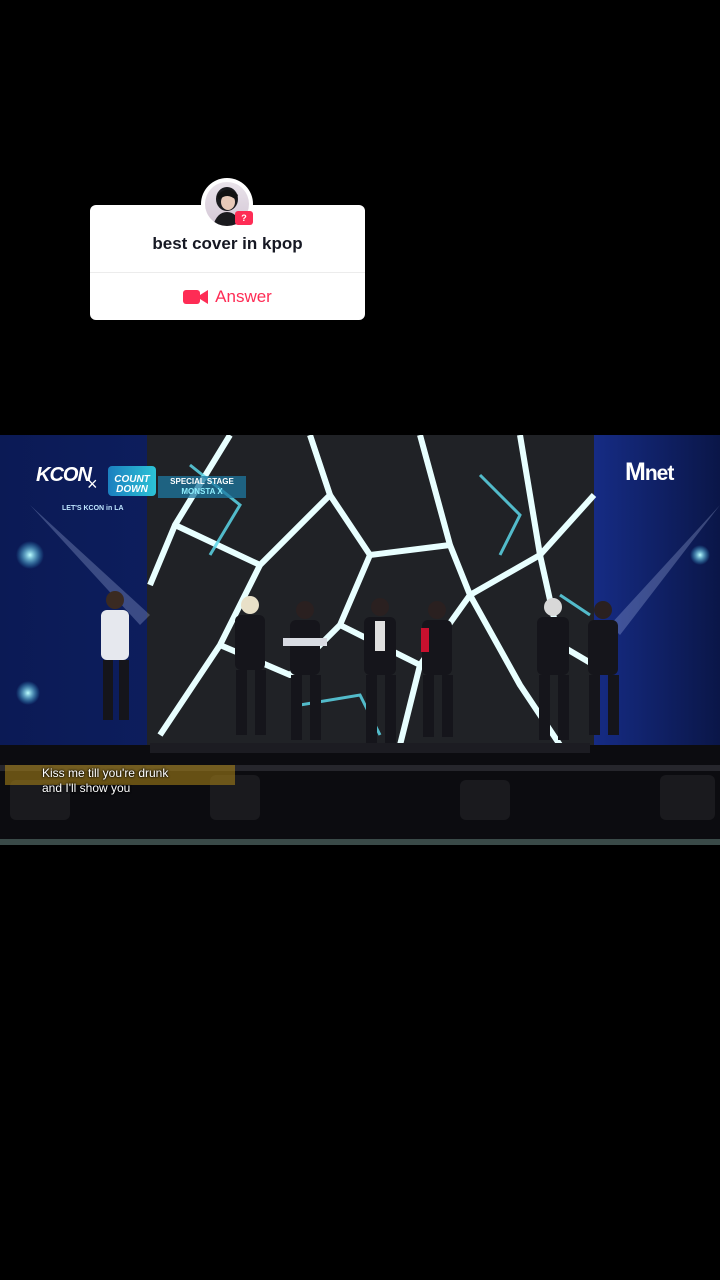  I want to click on subtitle-line-2: and I'll show you, so click(86, 788).